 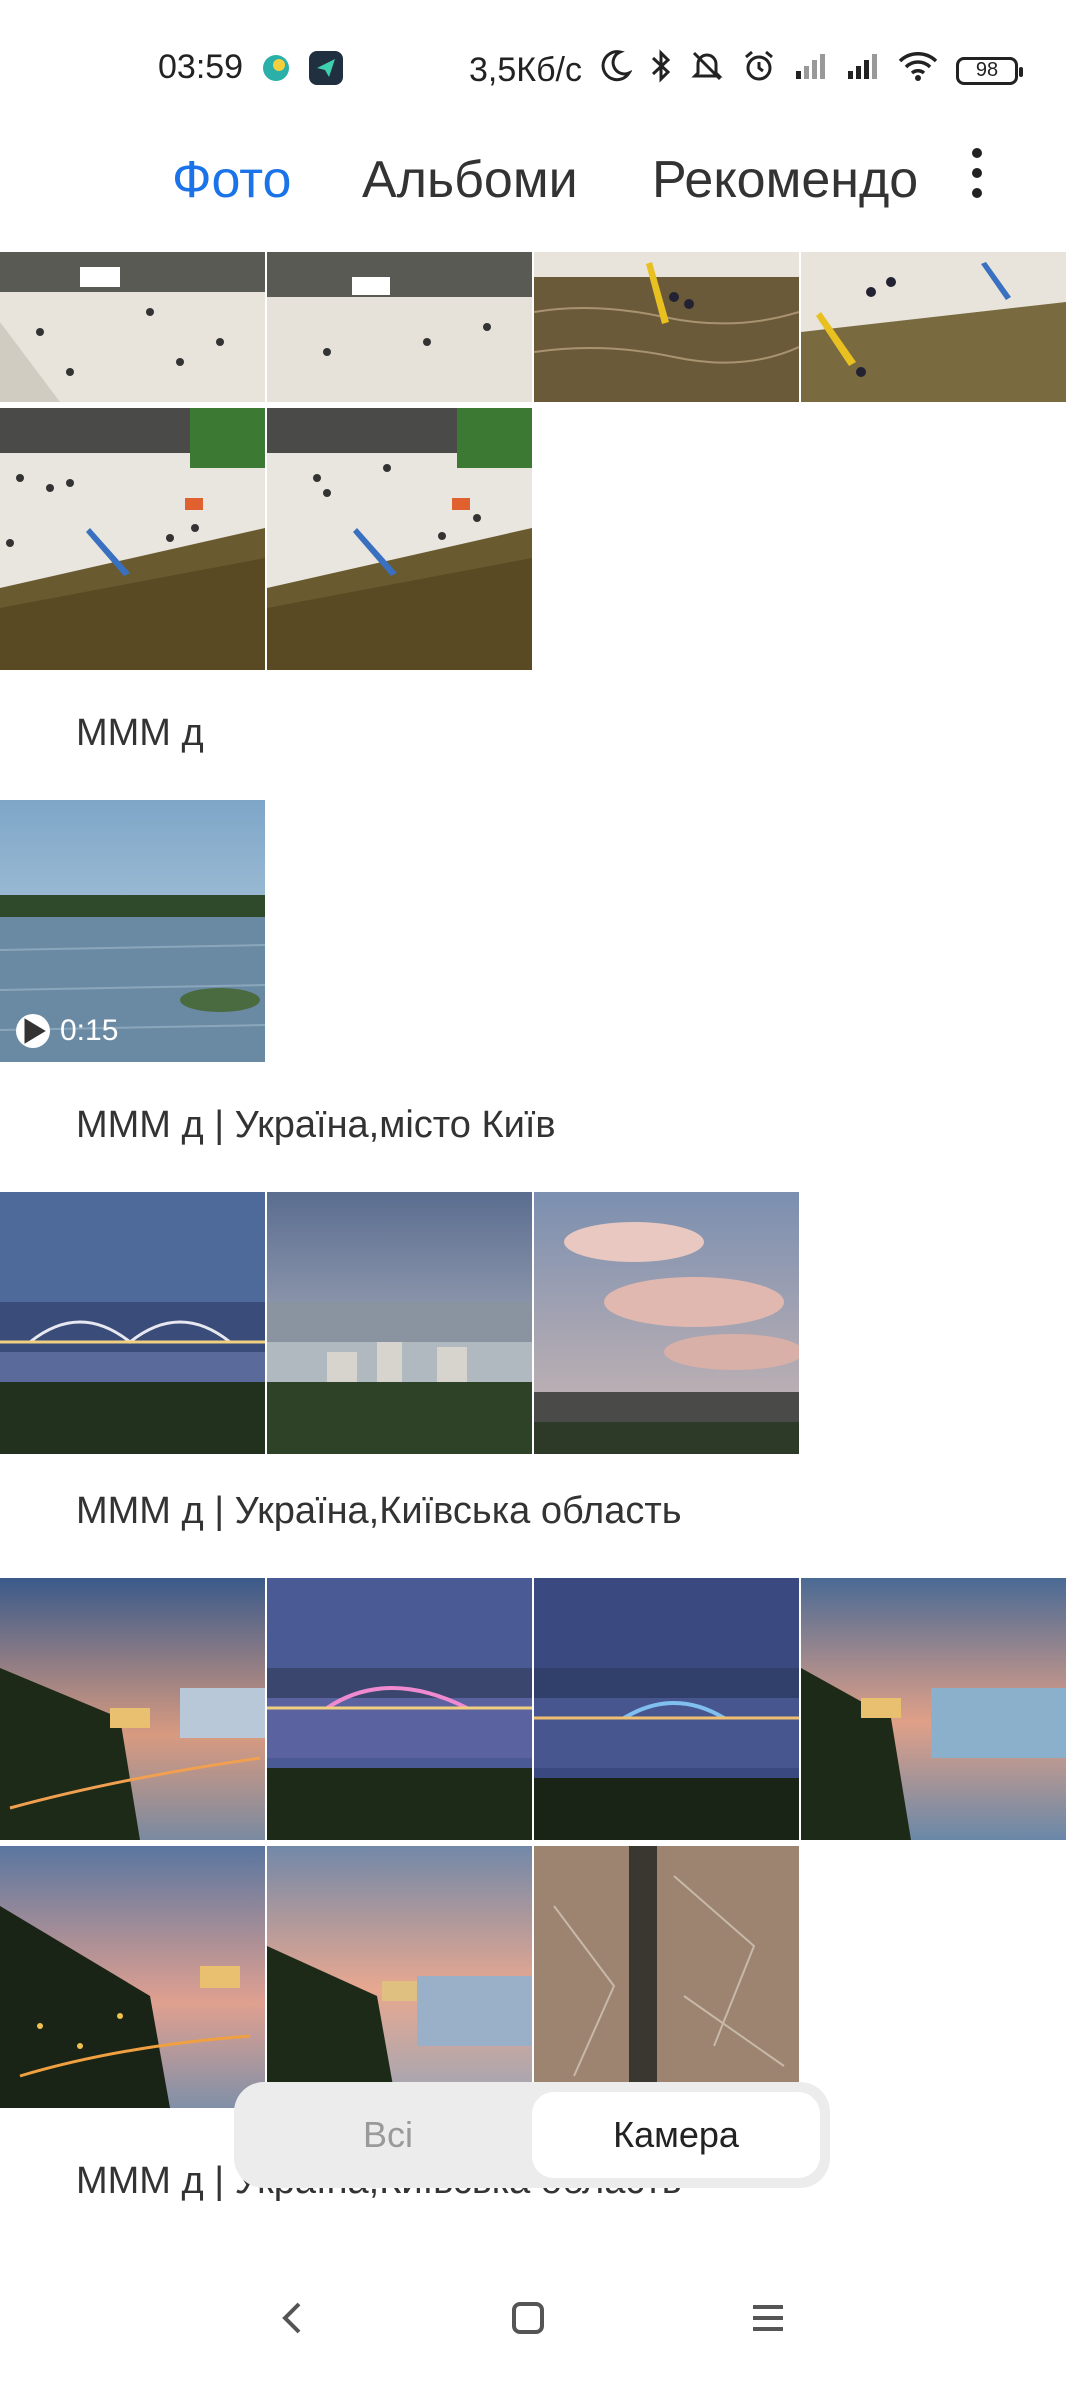 I want to click on app-notification-icon, so click(x=276, y=67).